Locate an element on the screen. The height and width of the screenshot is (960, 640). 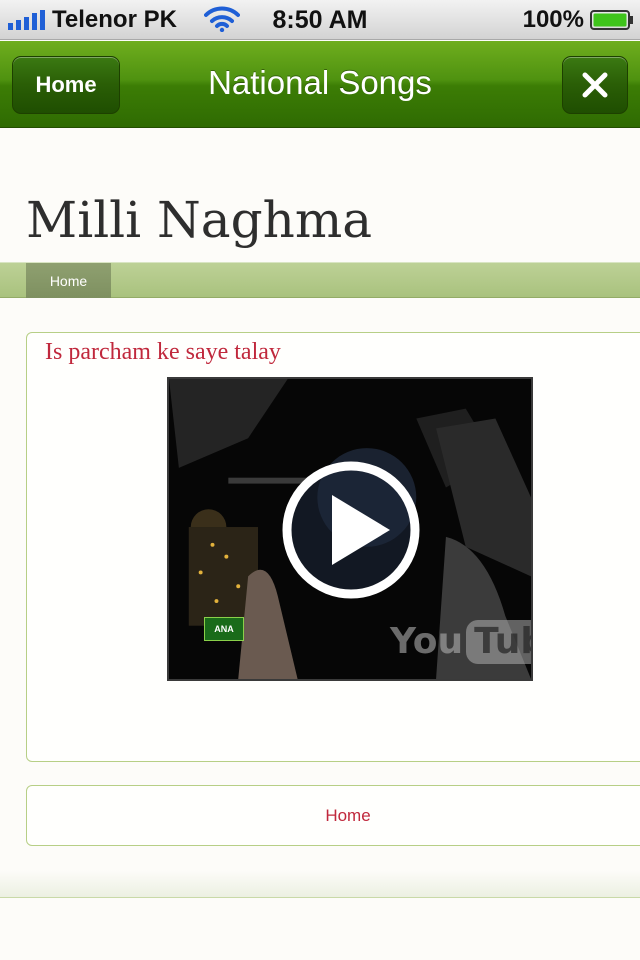
home-button: Home is located at coordinates (66, 85).